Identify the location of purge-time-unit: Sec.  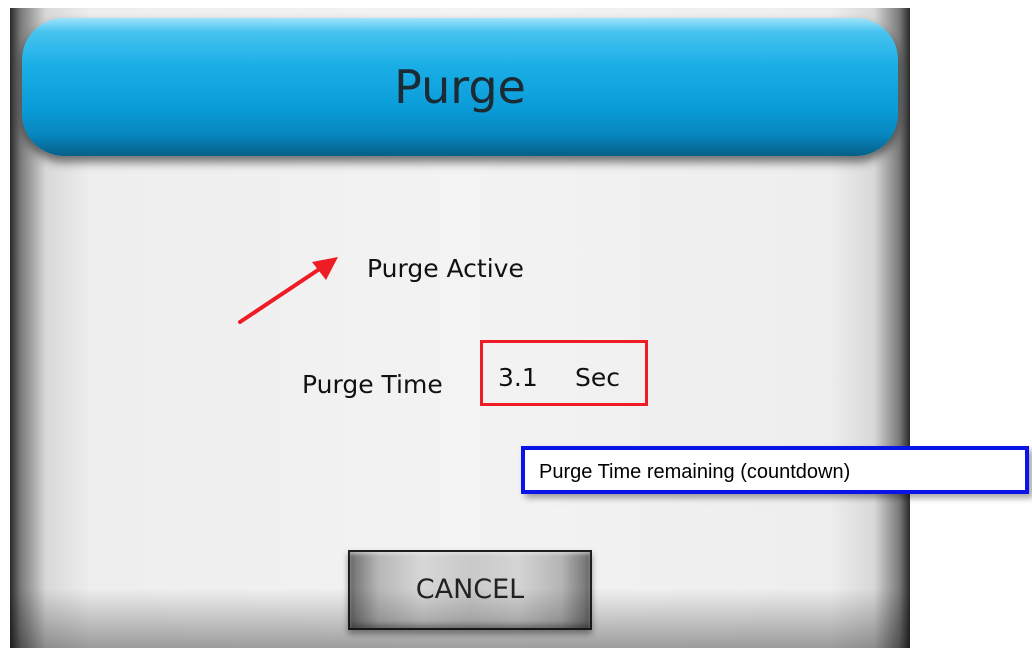
(597, 377).